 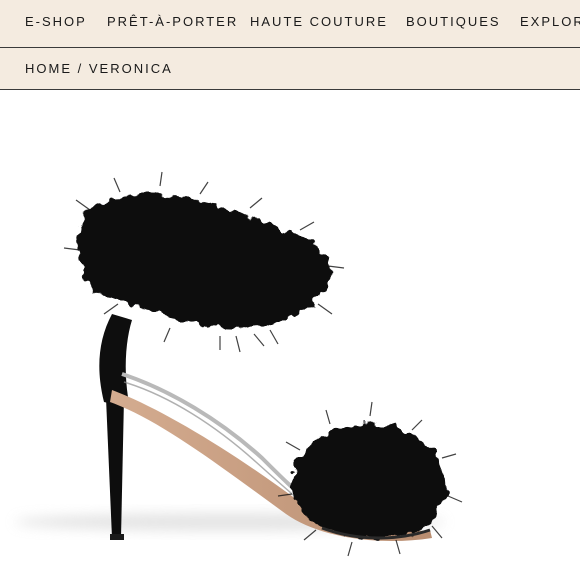 What do you see at coordinates (172, 22) in the screenshot?
I see `nav-item-pret-a-porter: PRÊT-À-PORTER` at bounding box center [172, 22].